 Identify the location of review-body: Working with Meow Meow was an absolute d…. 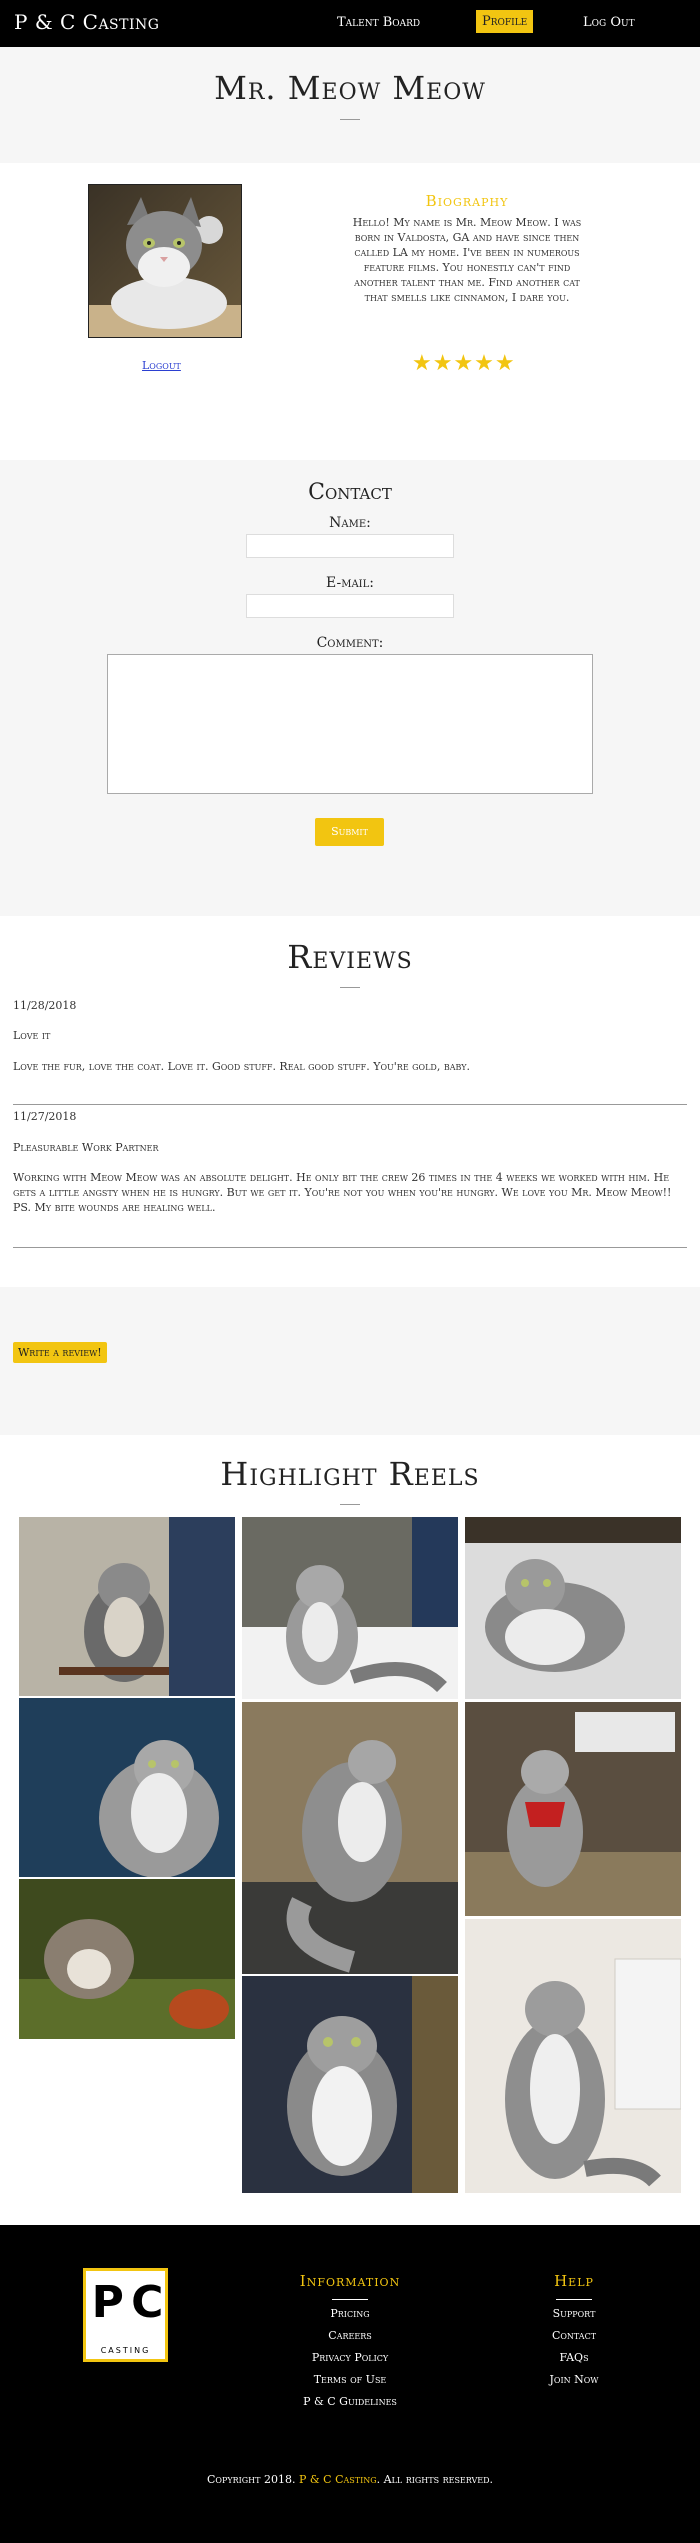
(342, 1192).